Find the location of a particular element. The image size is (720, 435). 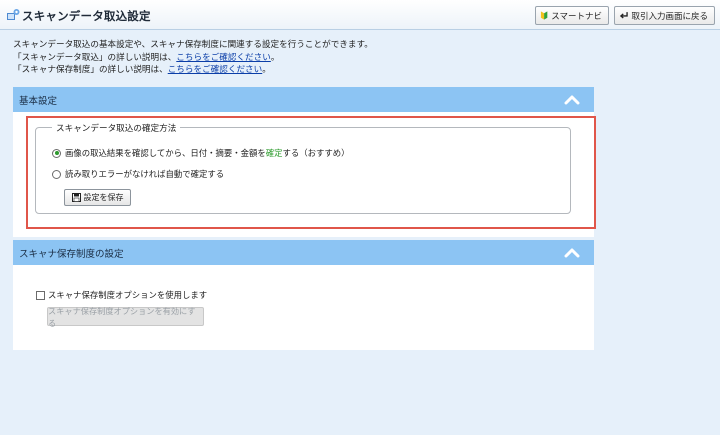

scanner-option-checkbox is located at coordinates (40, 295).